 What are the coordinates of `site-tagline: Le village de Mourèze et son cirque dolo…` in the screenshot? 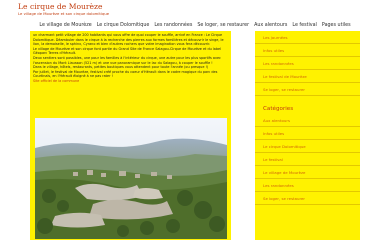 It's located at (64, 13).